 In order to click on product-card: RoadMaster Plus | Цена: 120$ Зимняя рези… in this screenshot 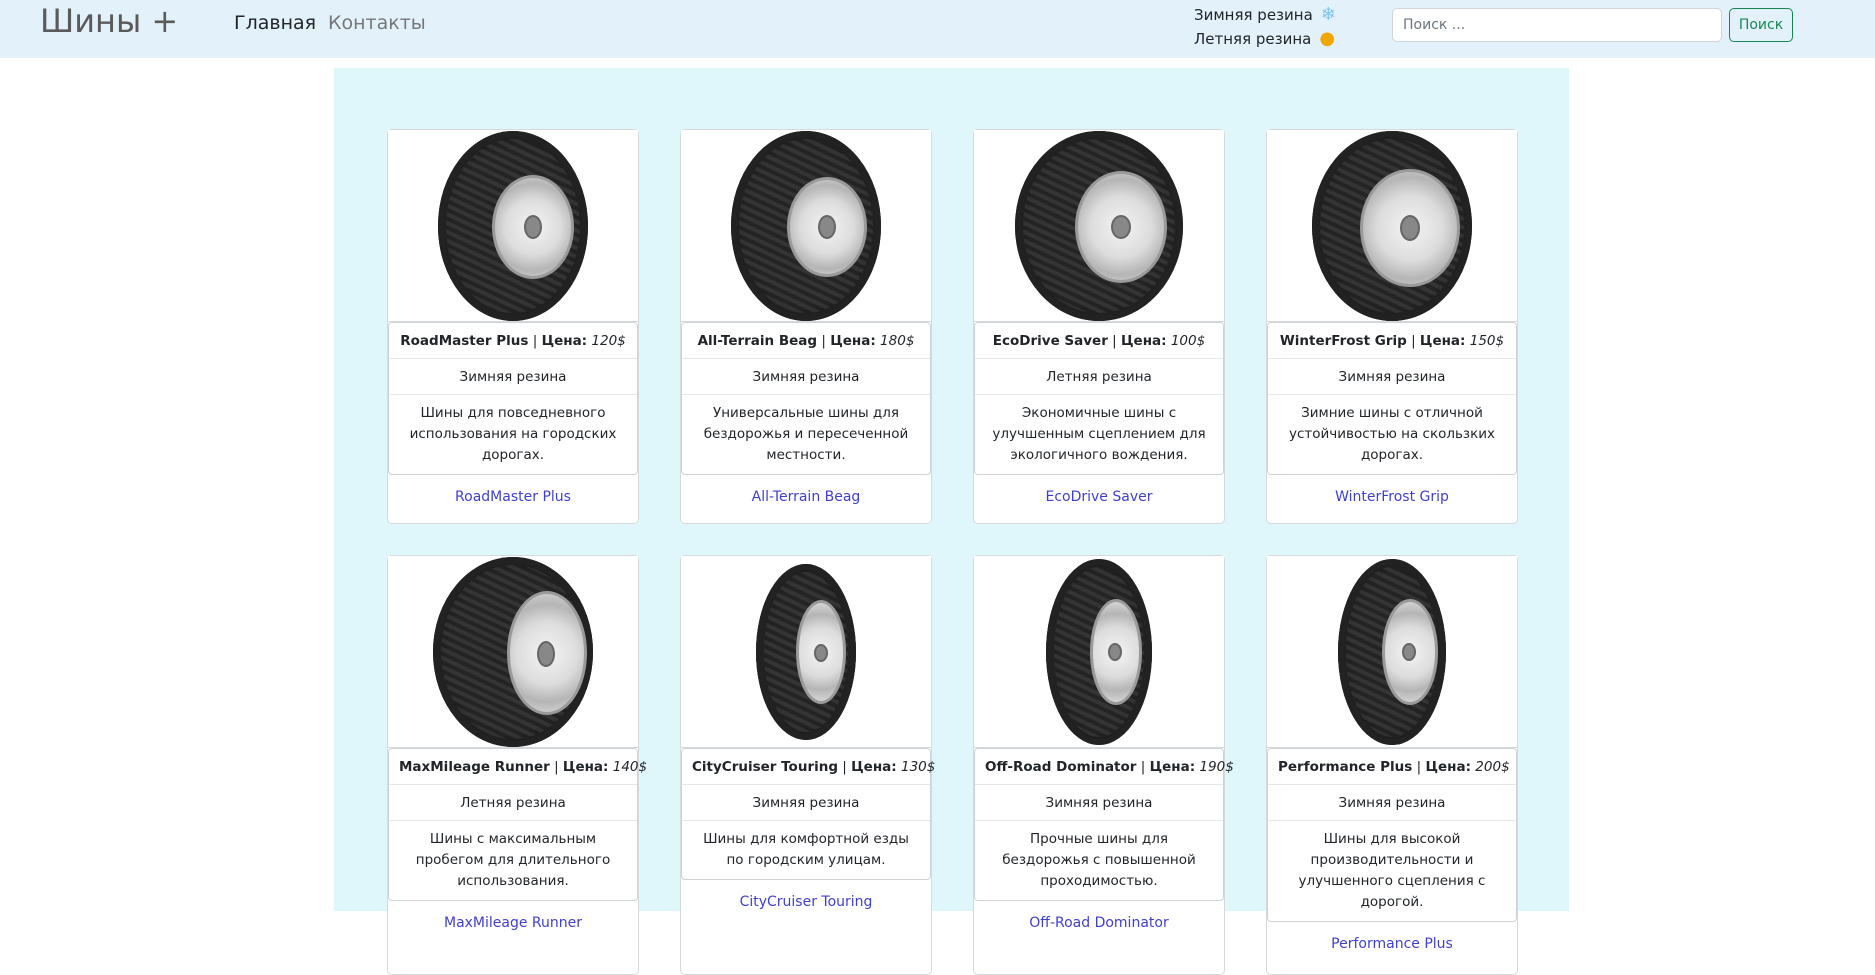, I will do `click(513, 326)`.